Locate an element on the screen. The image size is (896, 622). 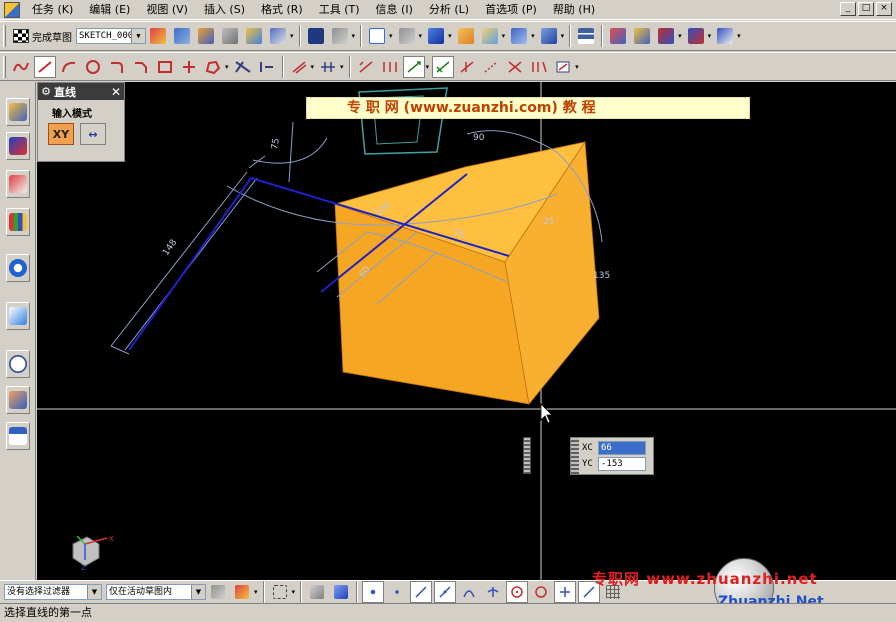
dimension-label: 75 is located at coordinates (276, 144).